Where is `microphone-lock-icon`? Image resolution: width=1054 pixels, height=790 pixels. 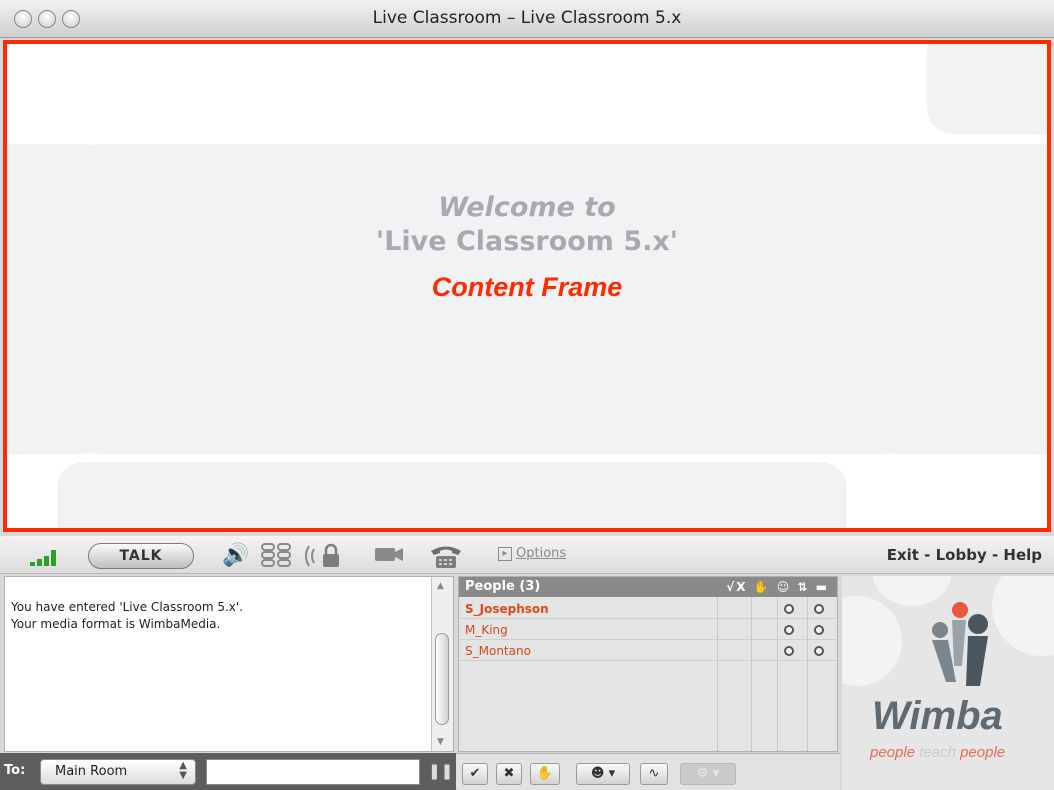 microphone-lock-icon is located at coordinates (323, 556).